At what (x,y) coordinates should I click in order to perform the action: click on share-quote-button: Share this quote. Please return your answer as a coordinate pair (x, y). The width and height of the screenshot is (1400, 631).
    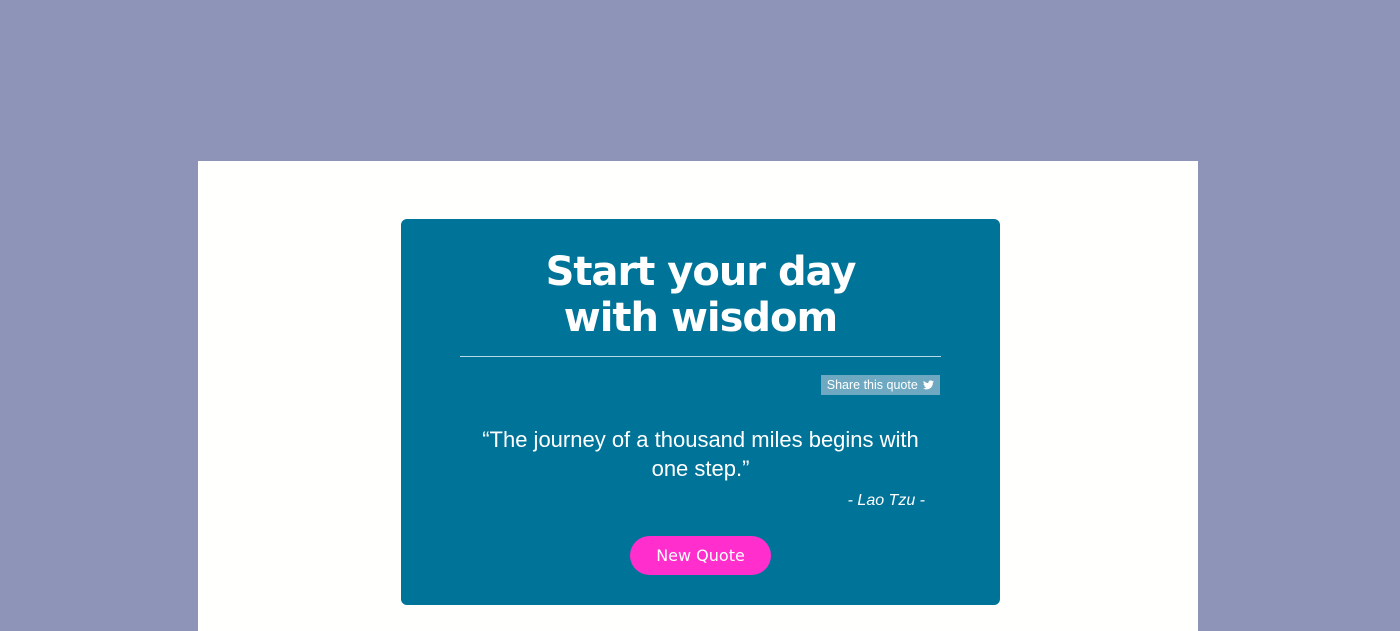
    Looking at the image, I should click on (880, 385).